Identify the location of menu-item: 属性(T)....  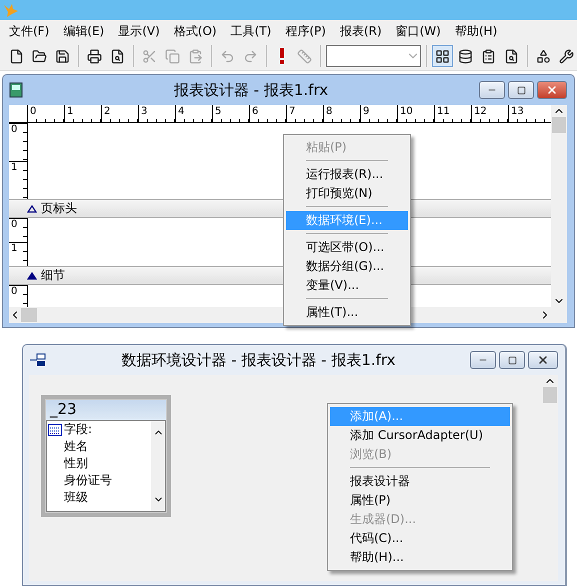
(347, 312).